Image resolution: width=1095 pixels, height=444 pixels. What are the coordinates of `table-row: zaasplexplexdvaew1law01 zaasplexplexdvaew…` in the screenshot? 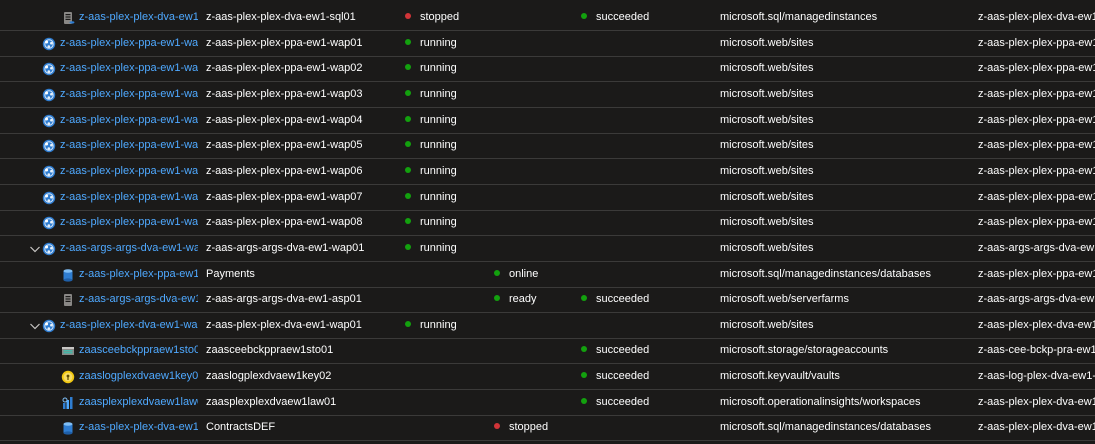 It's located at (547, 403).